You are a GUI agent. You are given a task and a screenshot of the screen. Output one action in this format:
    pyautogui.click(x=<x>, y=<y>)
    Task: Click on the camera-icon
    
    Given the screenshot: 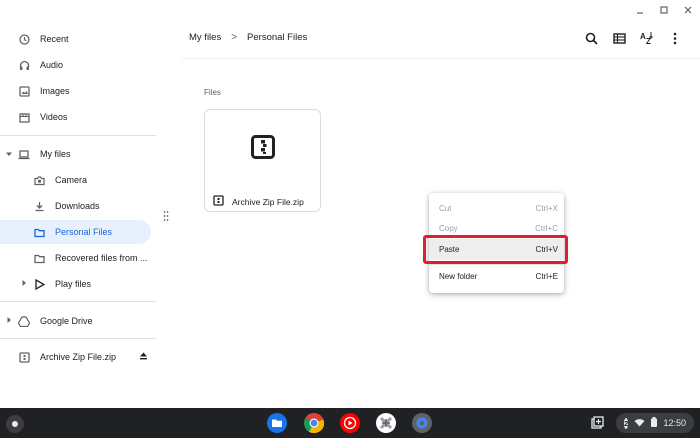 What is the action you would take?
    pyautogui.click(x=39, y=180)
    